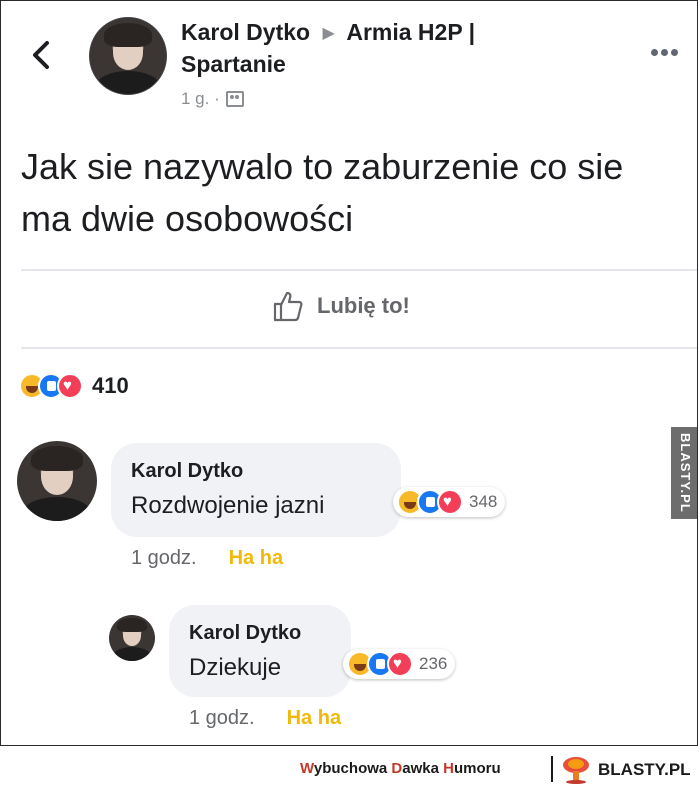 This screenshot has height=789, width=700. What do you see at coordinates (234, 99) in the screenshot?
I see `group-icon` at bounding box center [234, 99].